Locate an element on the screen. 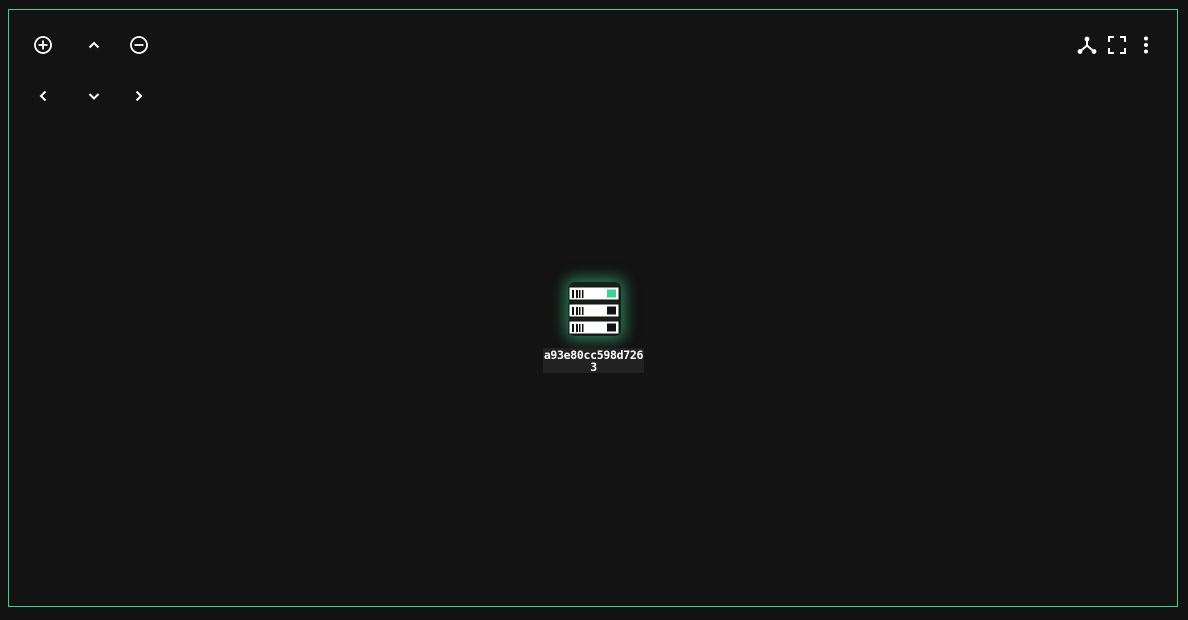  zoom-out-button is located at coordinates (139, 45).